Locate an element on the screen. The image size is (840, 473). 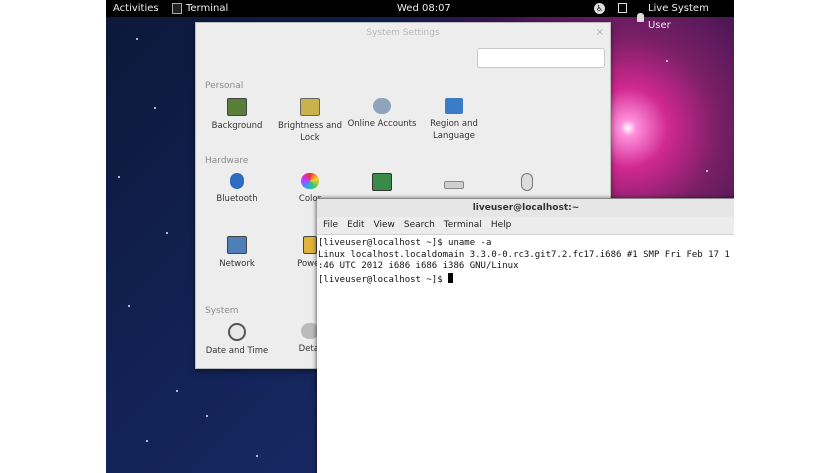
settings-item-keyboard is located at coordinates (454, 183).